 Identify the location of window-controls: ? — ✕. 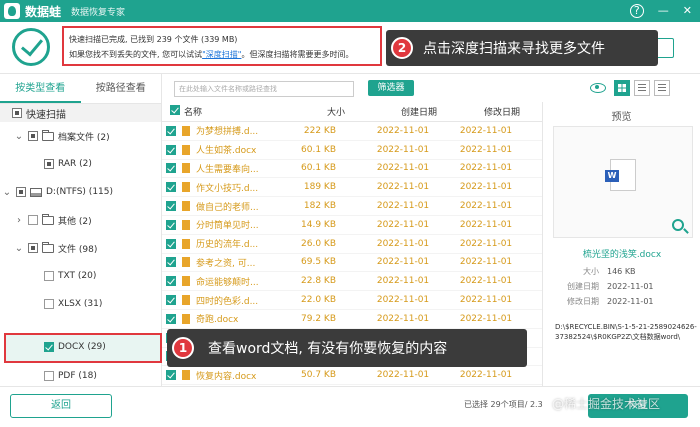
(660, 11).